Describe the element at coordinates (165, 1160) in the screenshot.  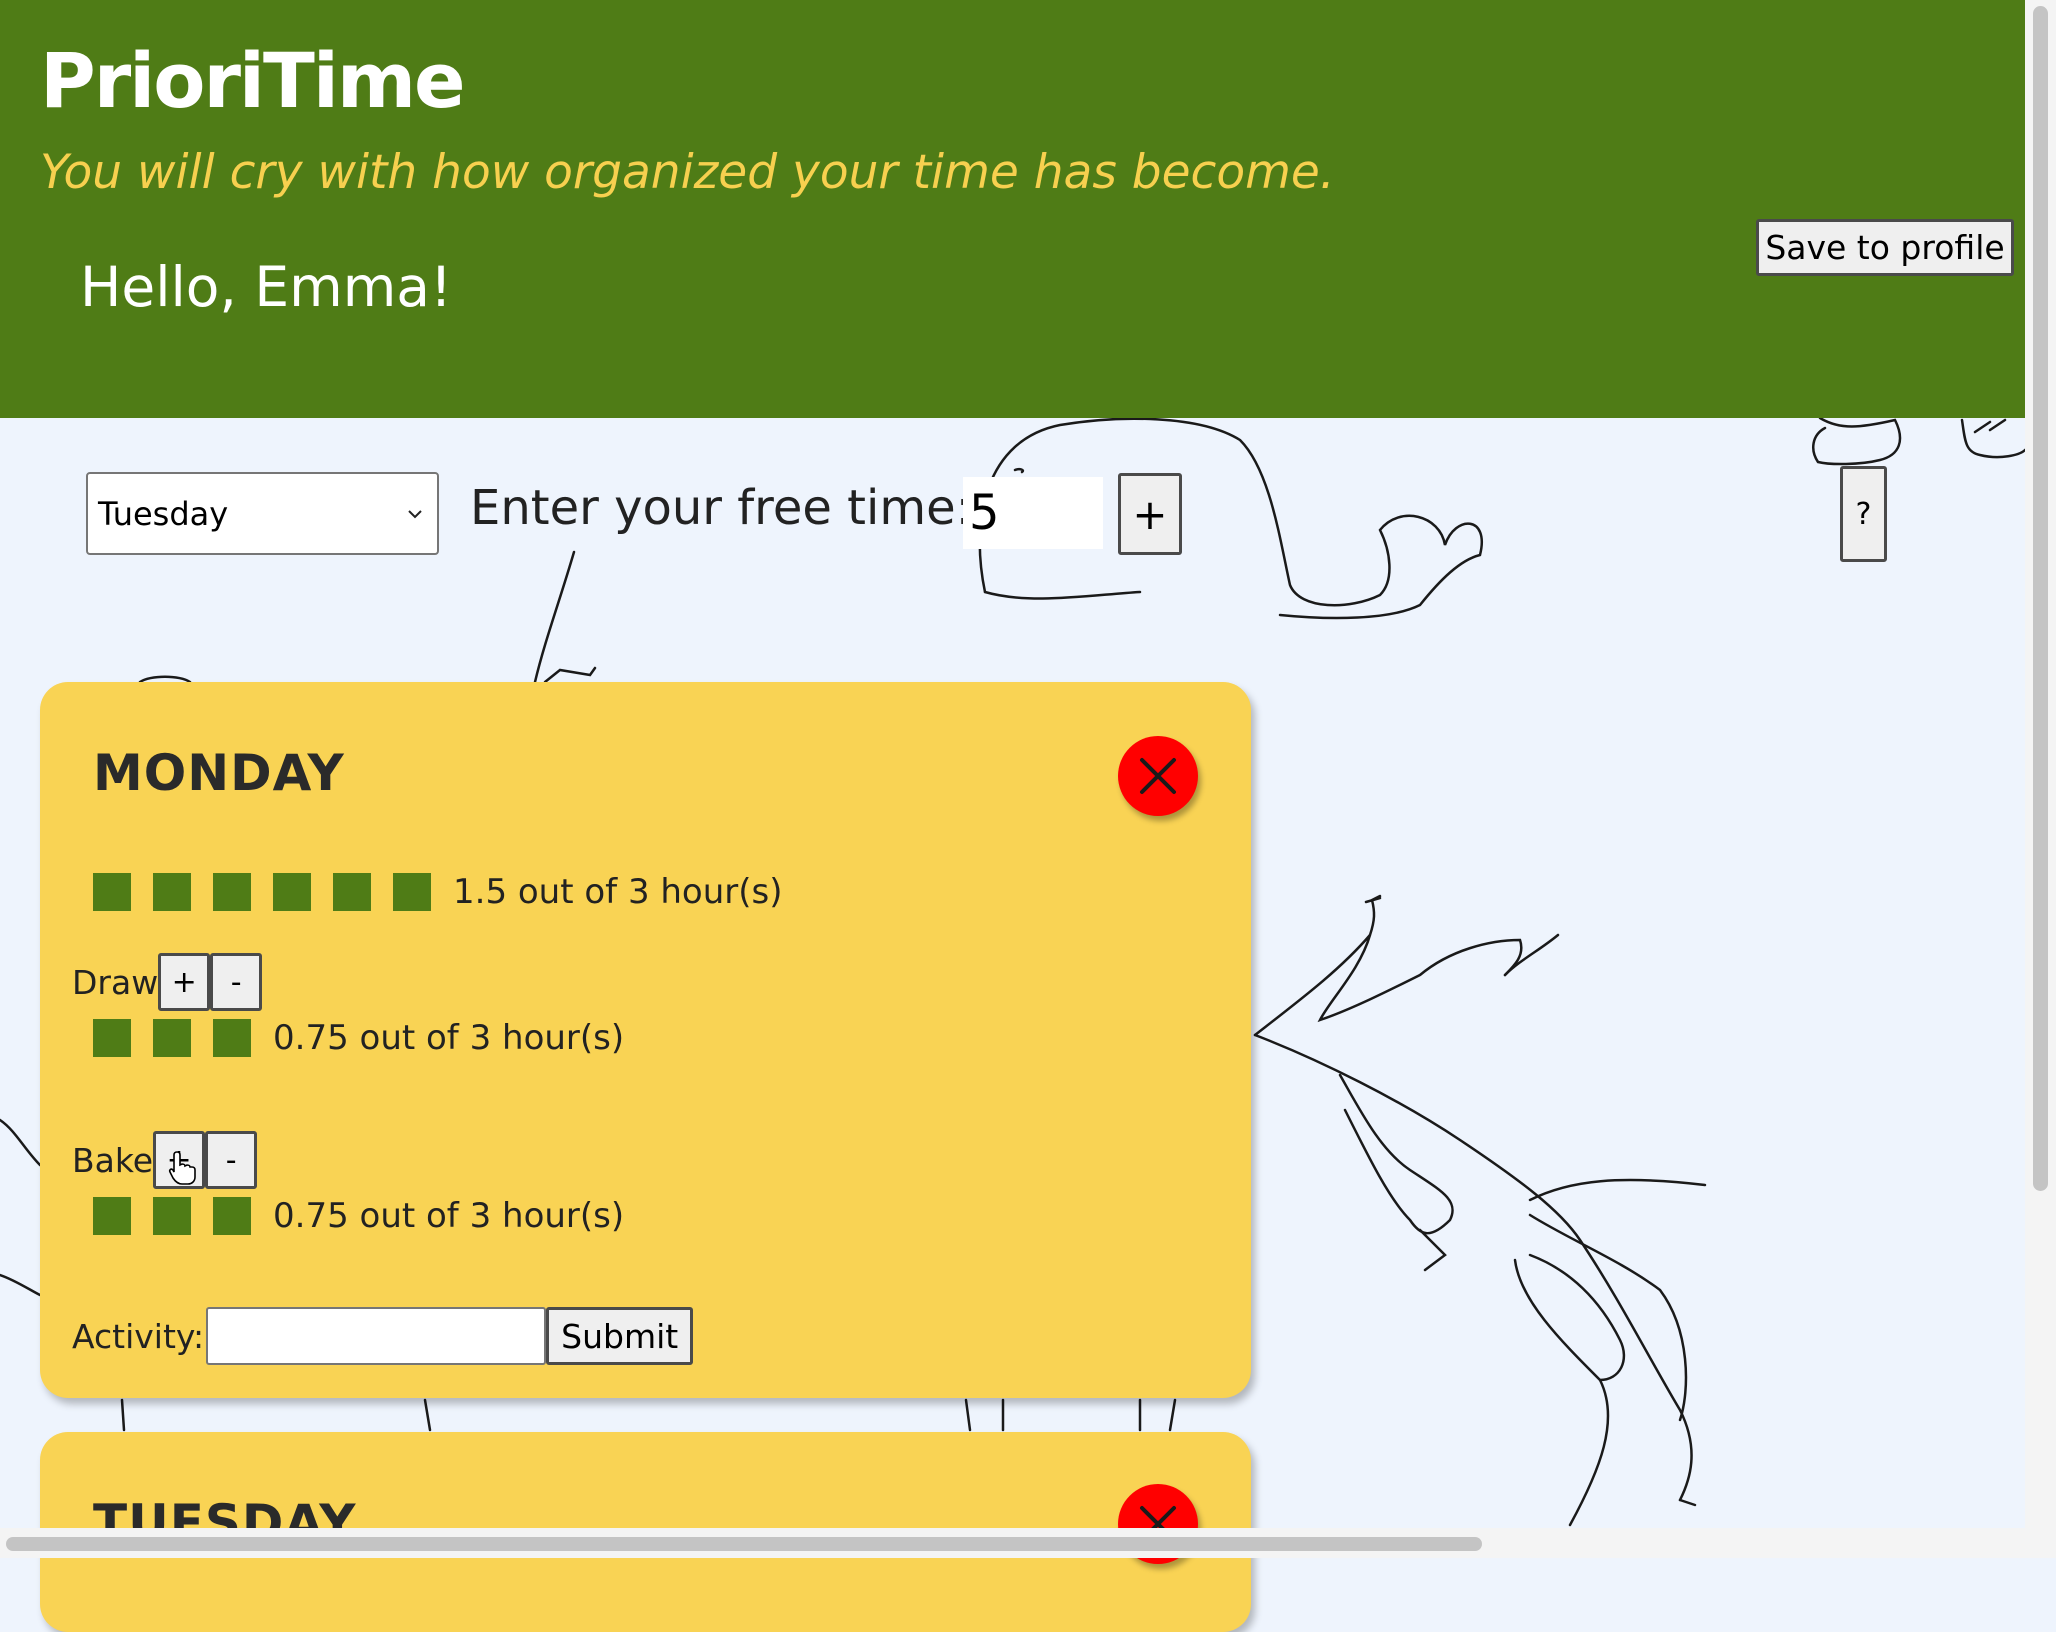
I see `activity-row-bake: Bake + -` at that location.